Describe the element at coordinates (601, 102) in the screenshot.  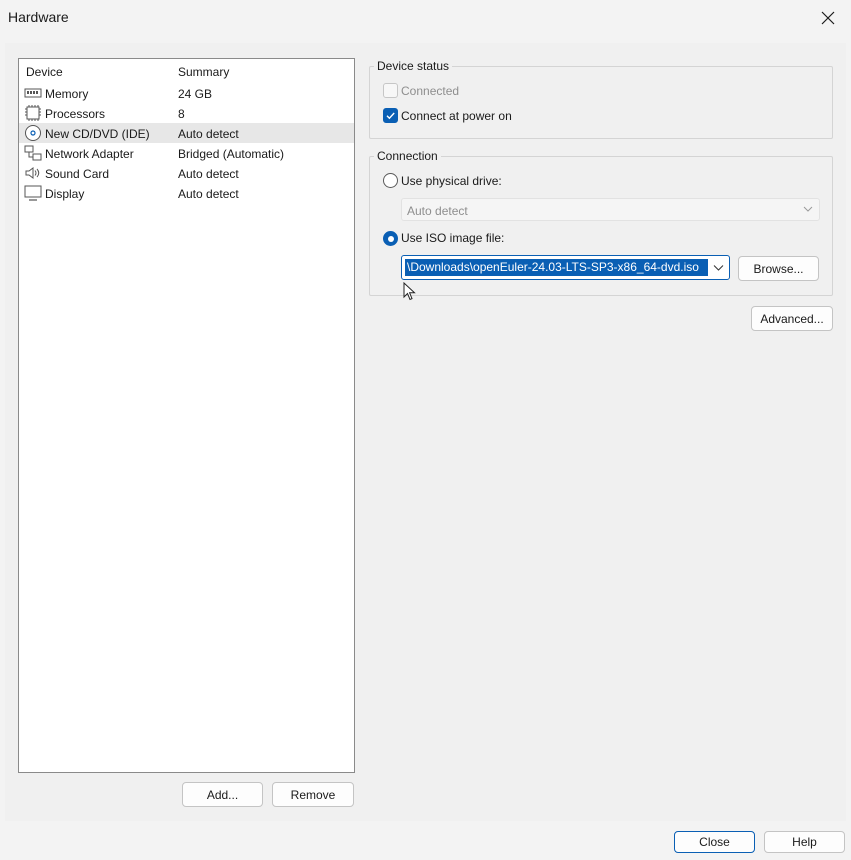
I see `device-status-group` at that location.